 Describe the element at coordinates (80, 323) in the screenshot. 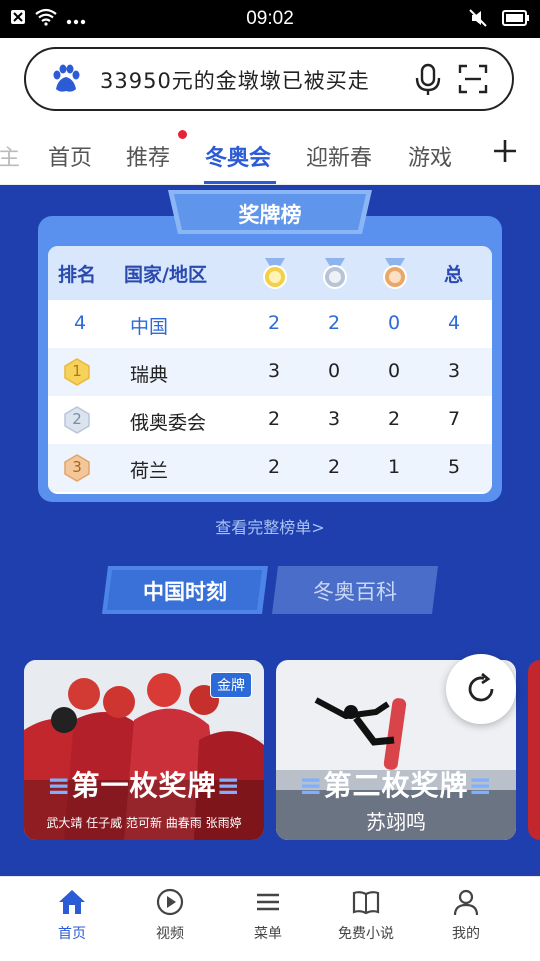

I see `rank-value: 4` at that location.